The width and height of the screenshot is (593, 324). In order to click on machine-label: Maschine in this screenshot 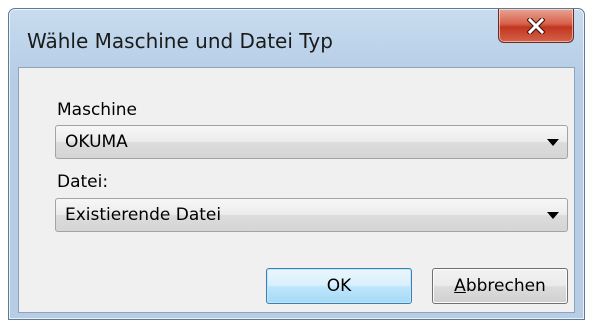, I will do `click(97, 110)`.